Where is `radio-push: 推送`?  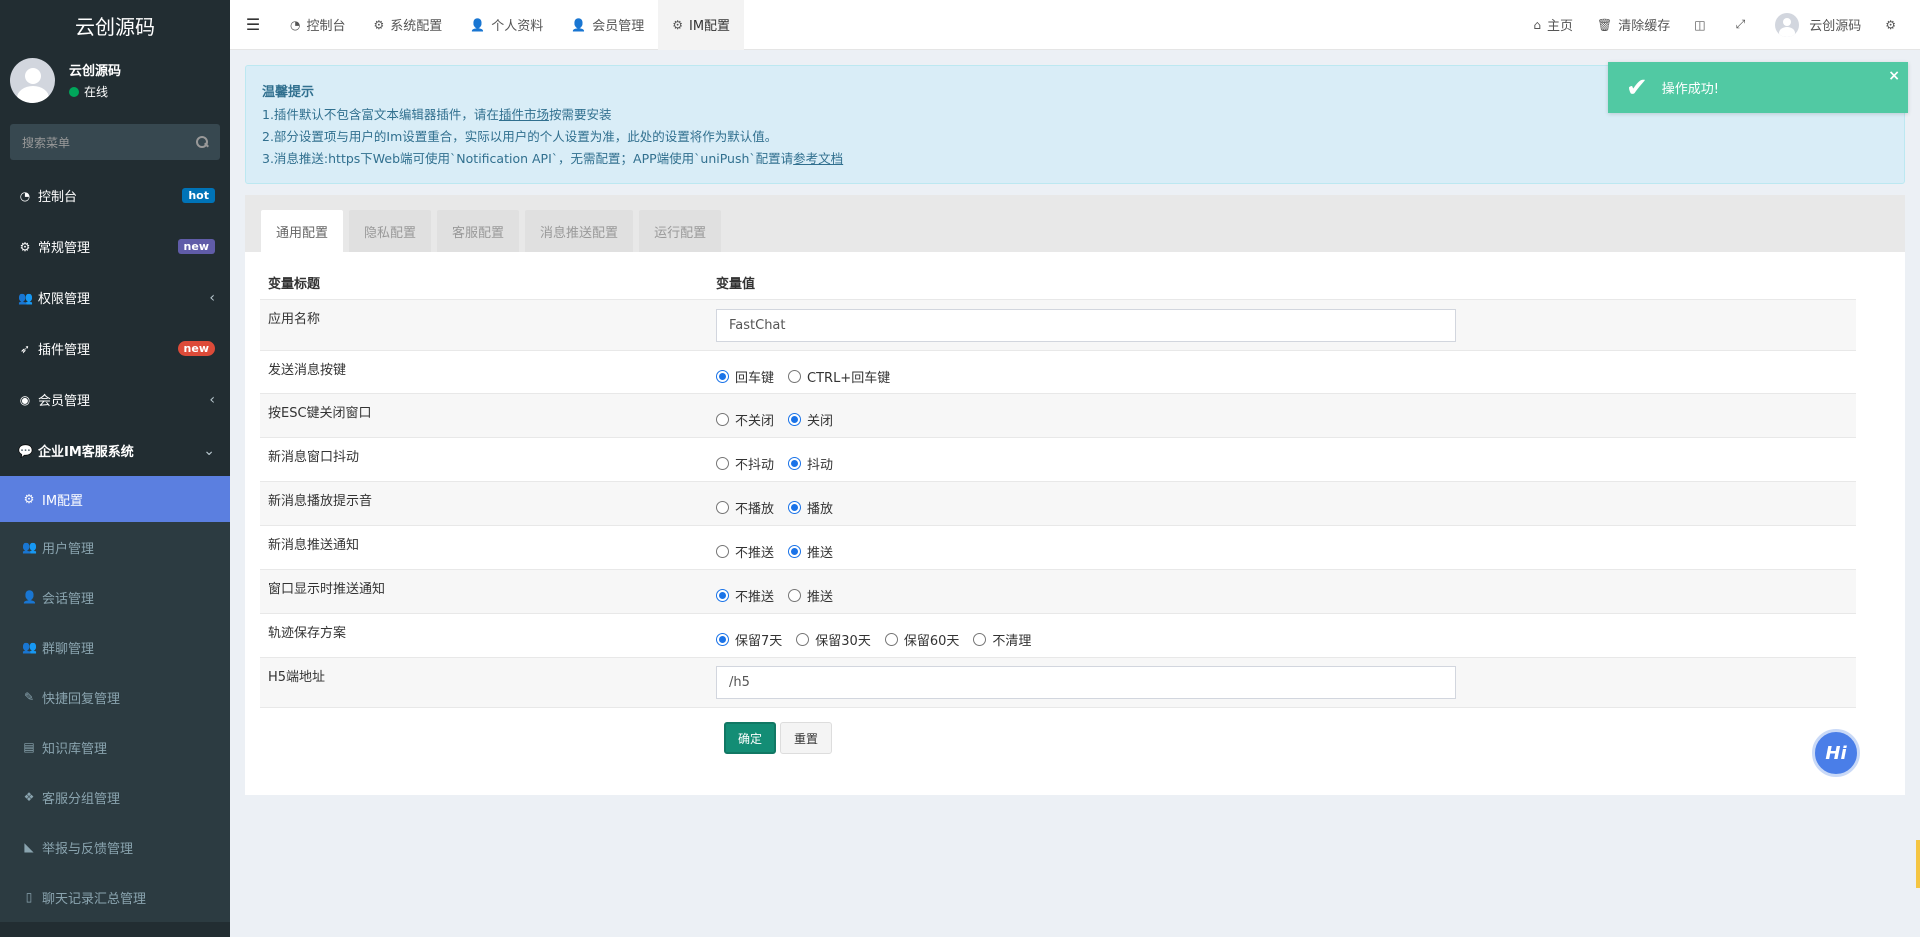 radio-push: 推送 is located at coordinates (810, 551).